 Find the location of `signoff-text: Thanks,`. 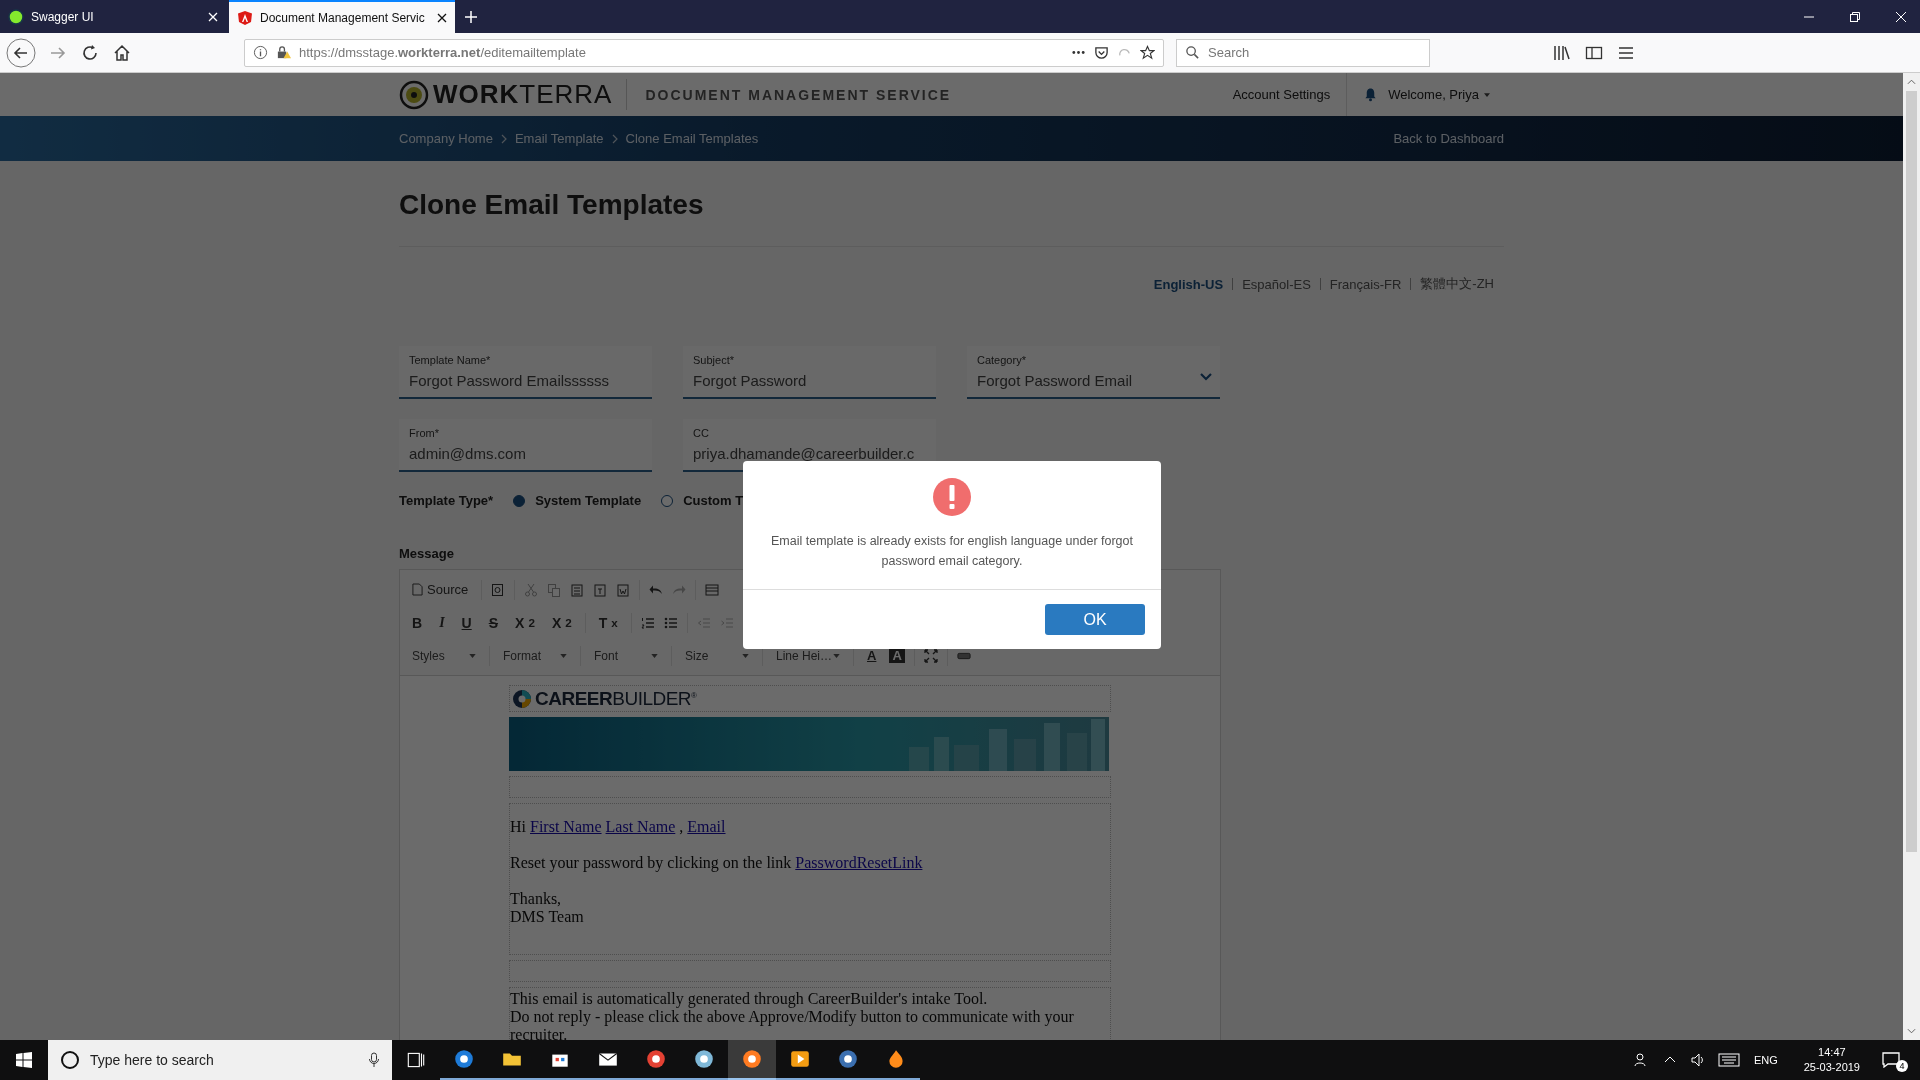

signoff-text: Thanks, is located at coordinates (536, 899).